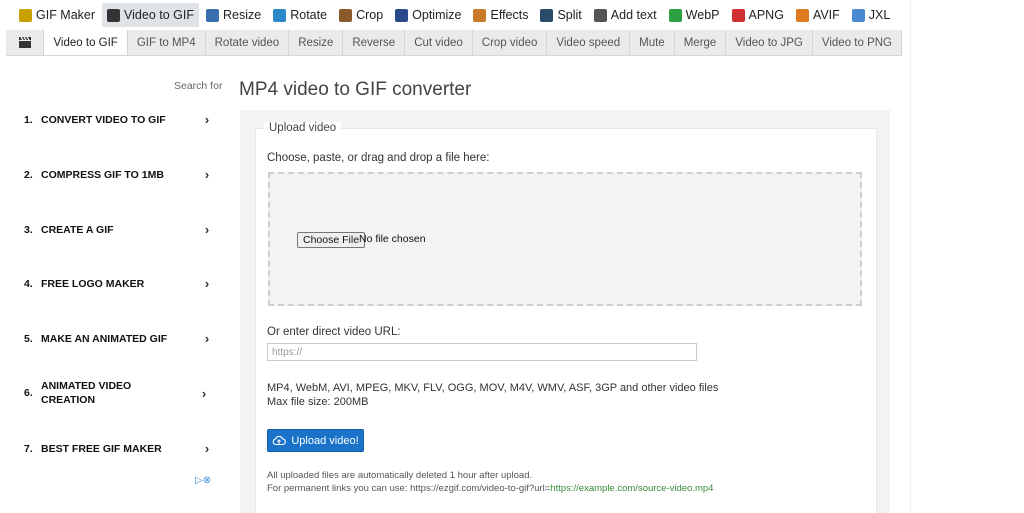  I want to click on subnav-tab-merge: Merge, so click(701, 42).